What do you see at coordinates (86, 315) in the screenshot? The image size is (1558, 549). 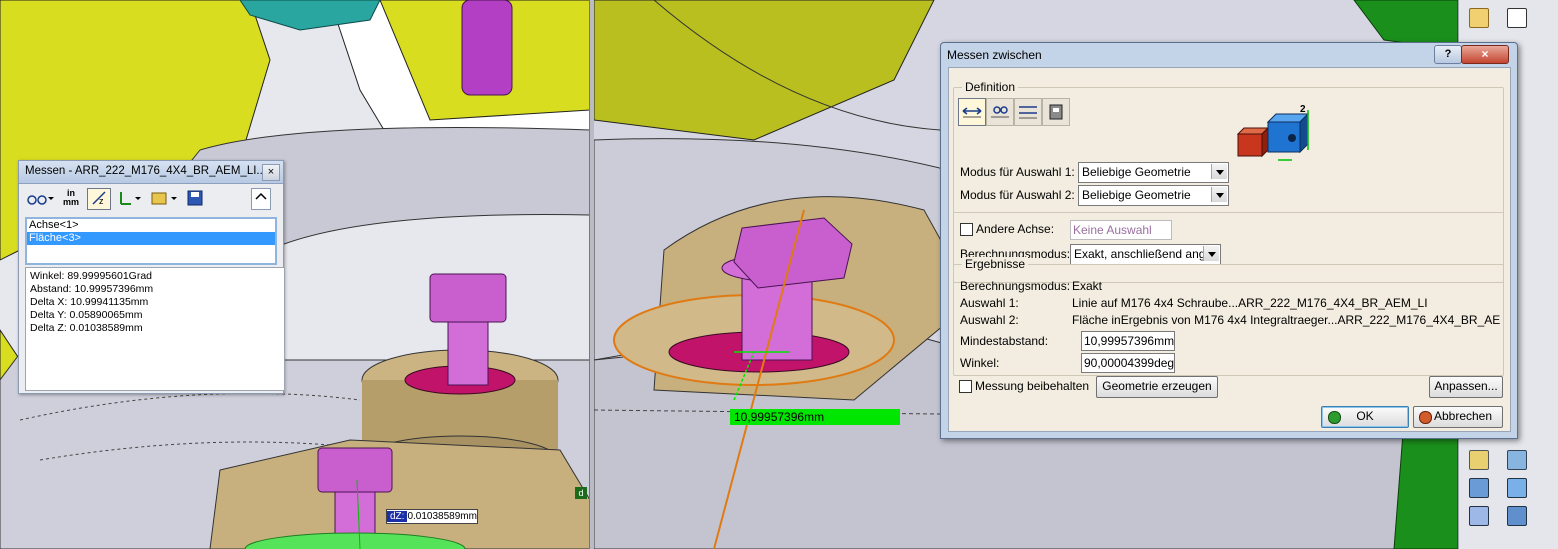 I see `result-delta-y: Delta Y: 0.05890065mm` at bounding box center [86, 315].